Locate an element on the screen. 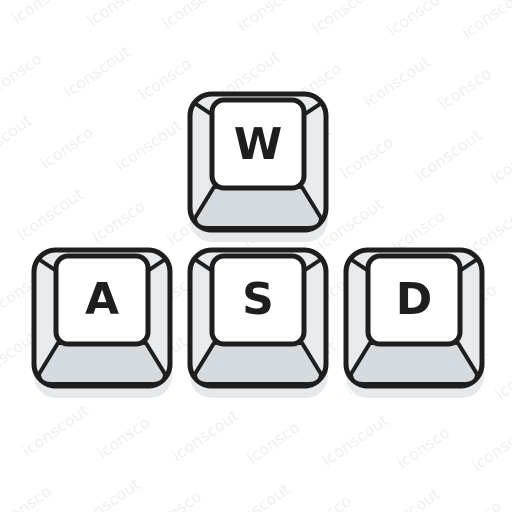 The image size is (512, 512). key-w: W is located at coordinates (258, 166).